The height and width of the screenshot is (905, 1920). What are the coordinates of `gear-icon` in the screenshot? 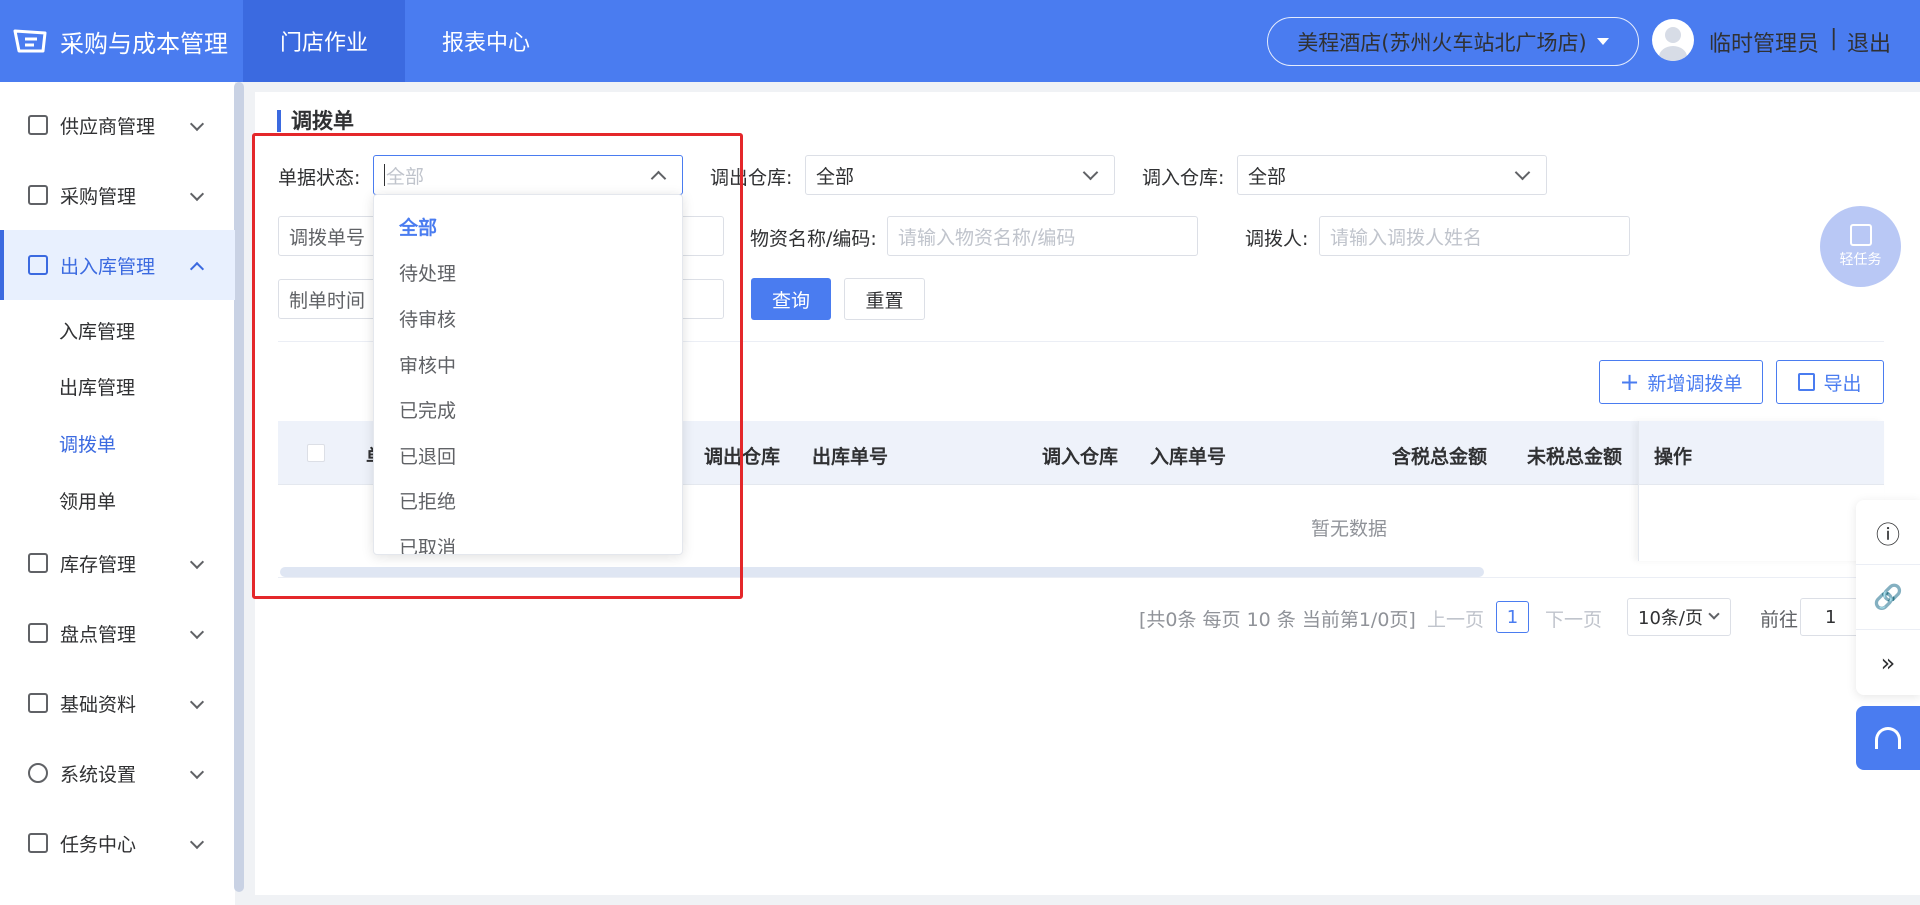 It's located at (38, 773).